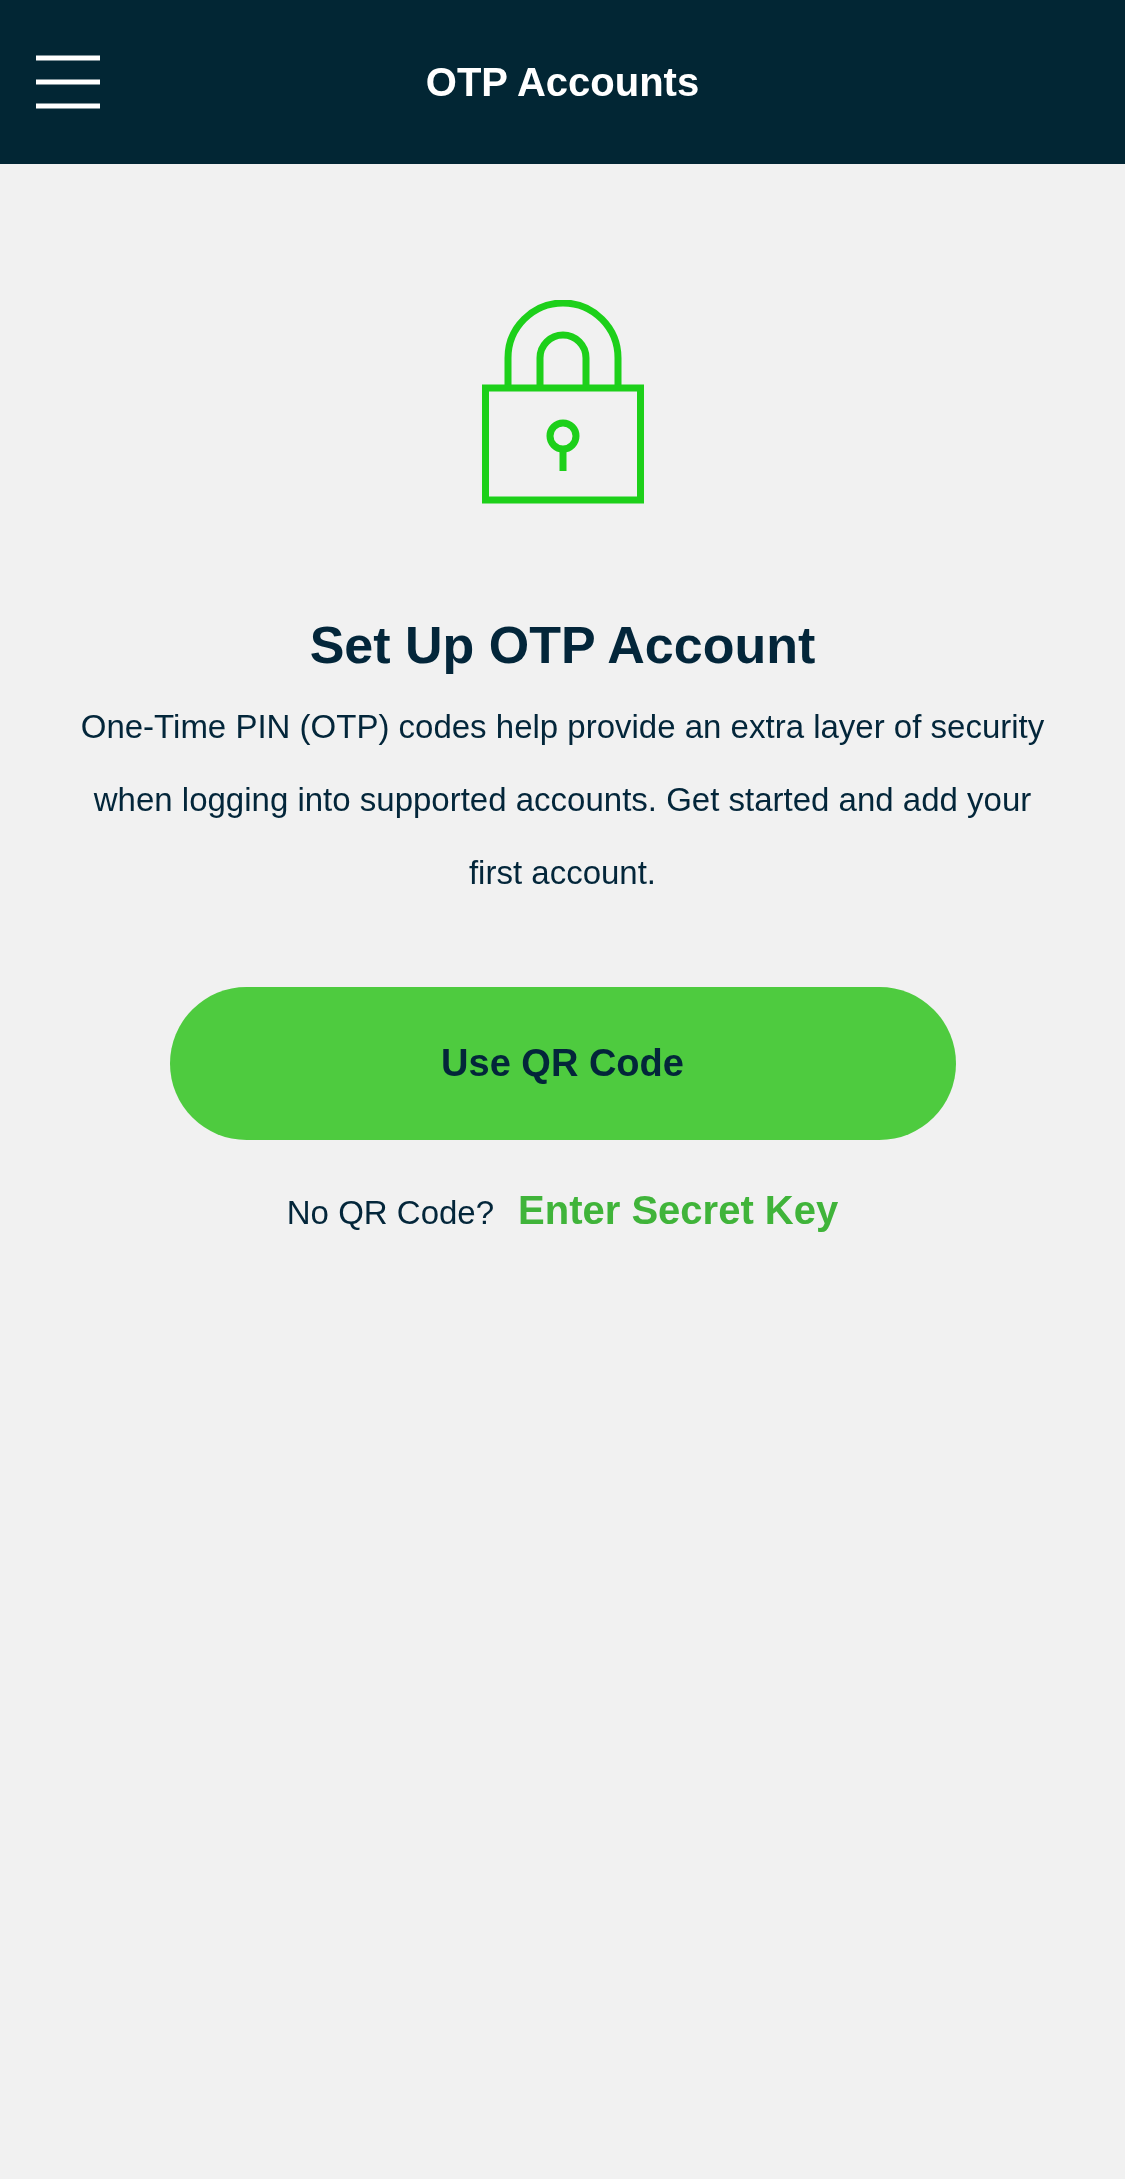 The height and width of the screenshot is (2179, 1125). I want to click on qr-code-button: Use QR Code, so click(562, 1064).